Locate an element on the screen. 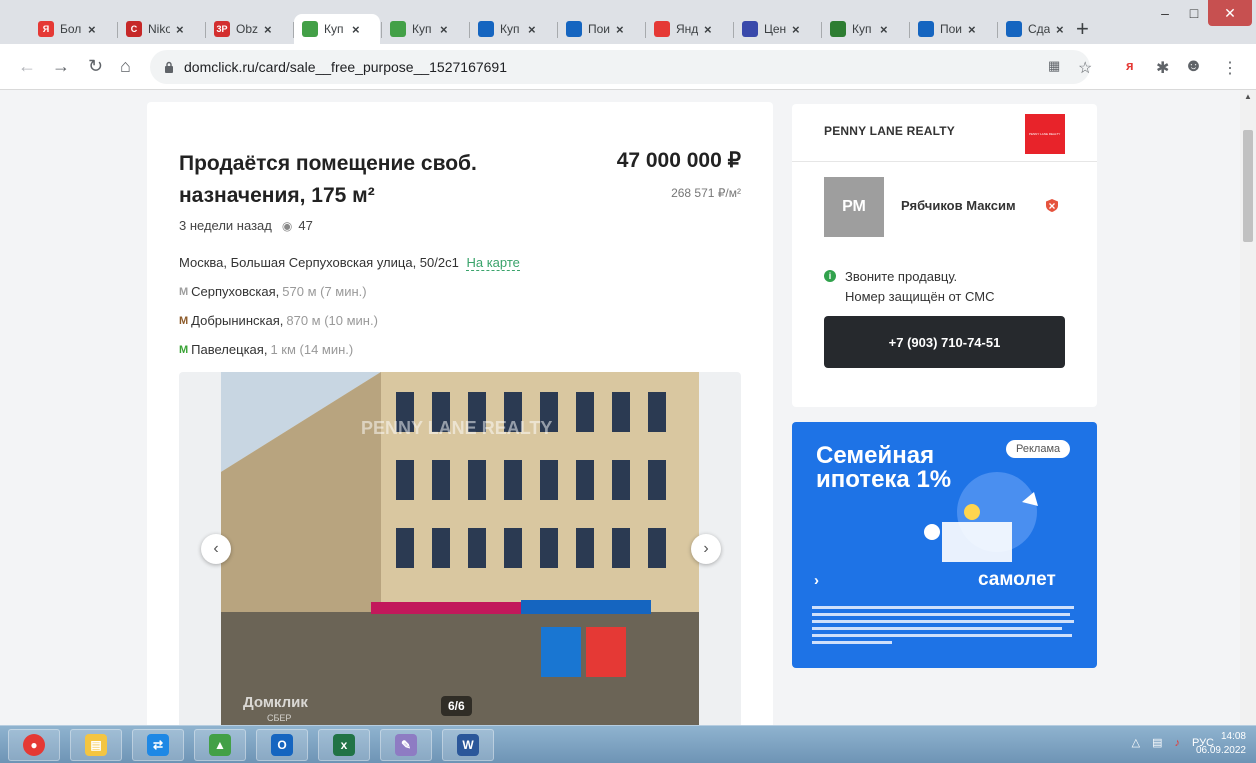  extensions-puzzle-icon: ✱ is located at coordinates (1162, 68).